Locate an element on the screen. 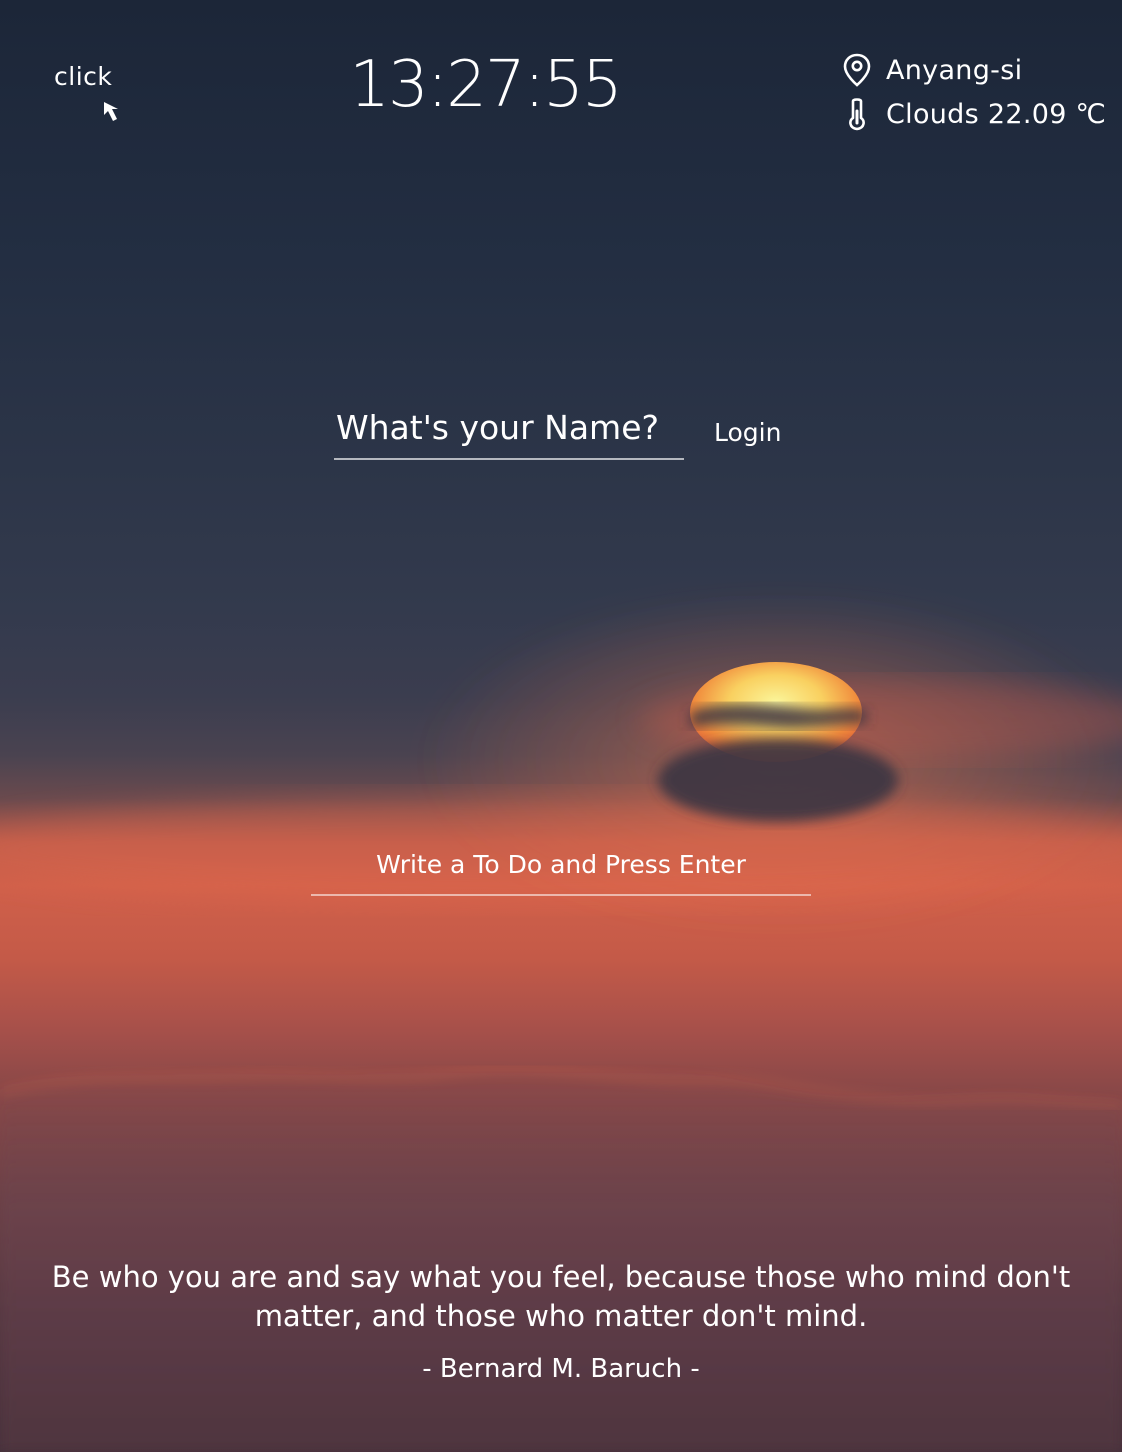 The image size is (1122, 1452). weather-widget: Anyang-si Clouds 22.09 ℃ is located at coordinates (977, 92).